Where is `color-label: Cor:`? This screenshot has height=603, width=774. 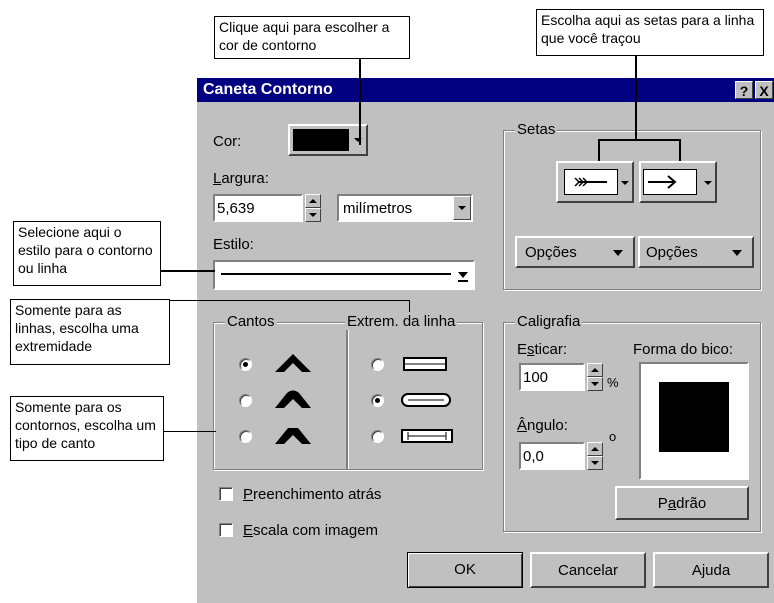
color-label: Cor: is located at coordinates (227, 141).